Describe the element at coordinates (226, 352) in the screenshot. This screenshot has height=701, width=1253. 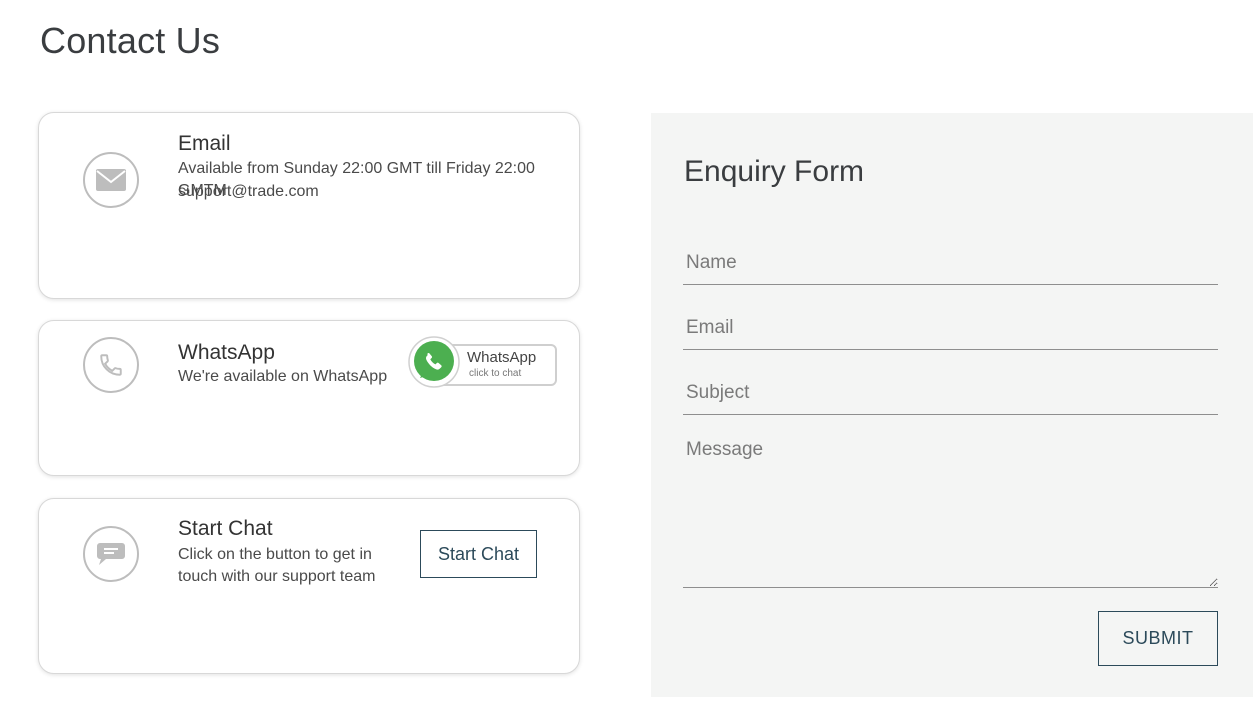
I see `whatsapp-card-title: WhatsApp` at that location.